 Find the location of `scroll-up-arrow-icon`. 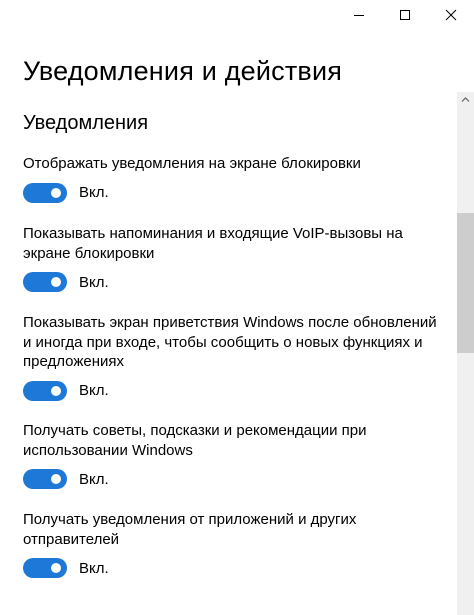

scroll-up-arrow-icon is located at coordinates (465, 99).